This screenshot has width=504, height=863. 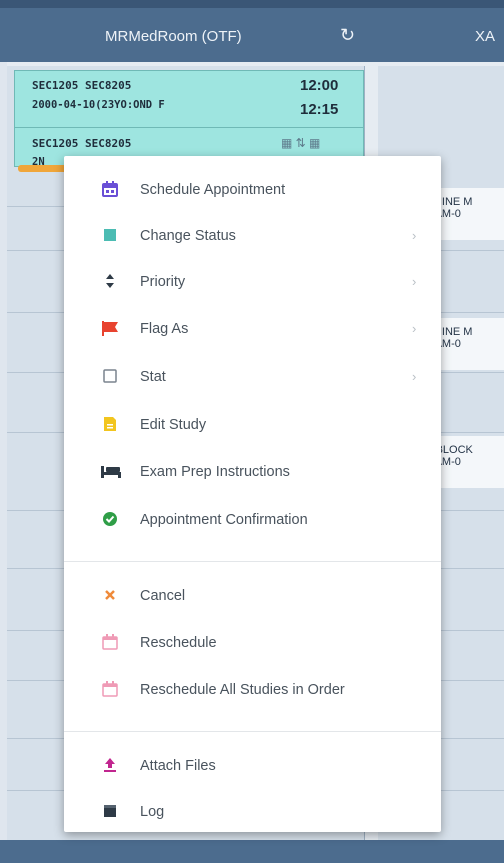 What do you see at coordinates (110, 596) in the screenshot?
I see `cancel-icon` at bounding box center [110, 596].